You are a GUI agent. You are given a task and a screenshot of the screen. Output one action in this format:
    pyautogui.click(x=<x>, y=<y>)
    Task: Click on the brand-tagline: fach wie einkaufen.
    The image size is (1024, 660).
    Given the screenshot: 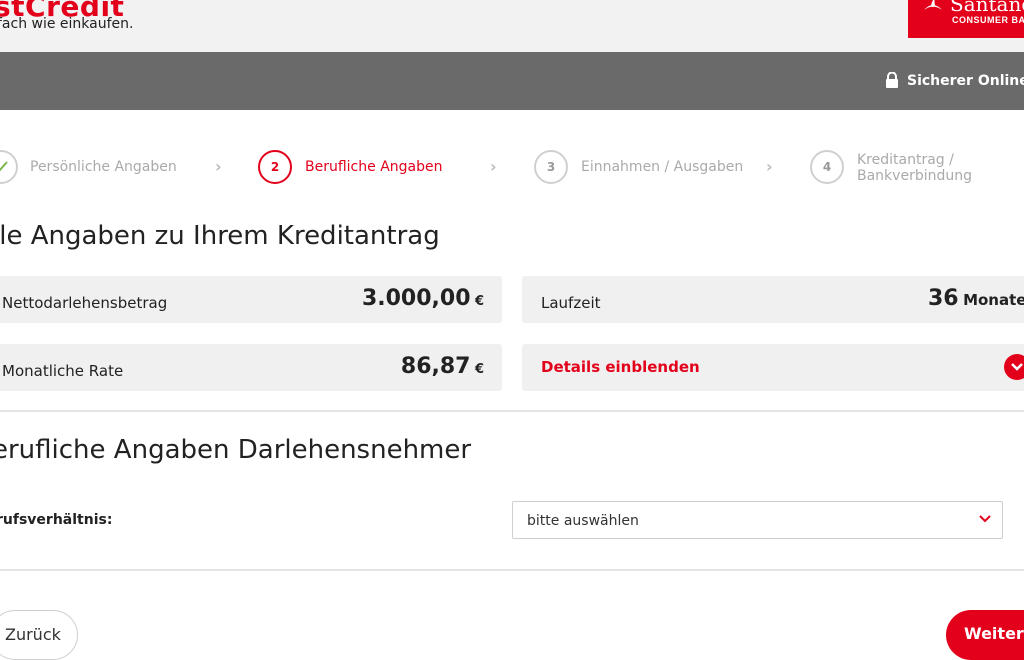 What is the action you would take?
    pyautogui.click(x=67, y=24)
    